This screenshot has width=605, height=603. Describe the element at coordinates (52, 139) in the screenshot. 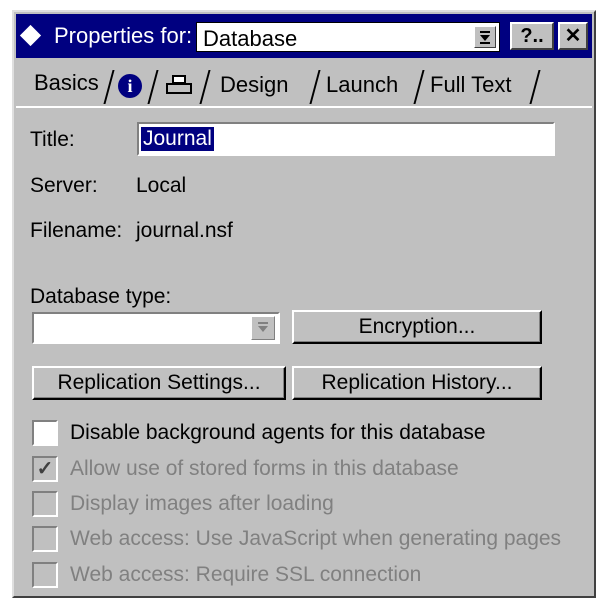

I see `title-label: Title:` at that location.